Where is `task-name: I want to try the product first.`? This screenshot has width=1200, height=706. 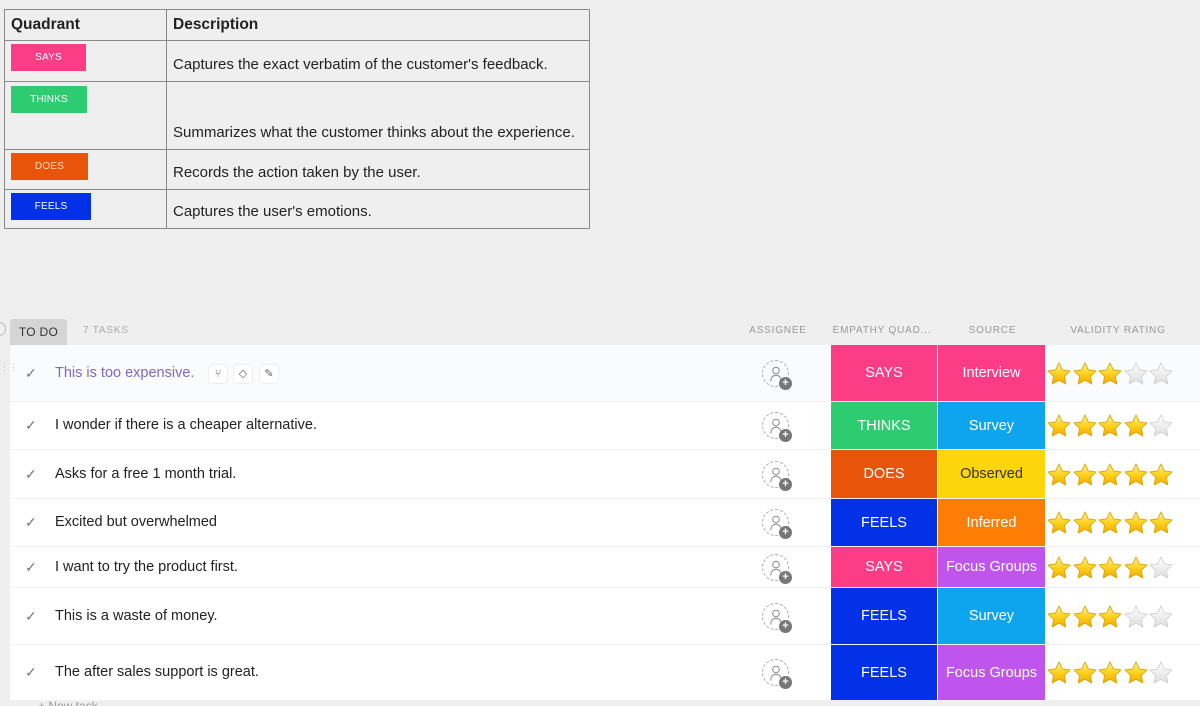 task-name: I want to try the product first. is located at coordinates (146, 567).